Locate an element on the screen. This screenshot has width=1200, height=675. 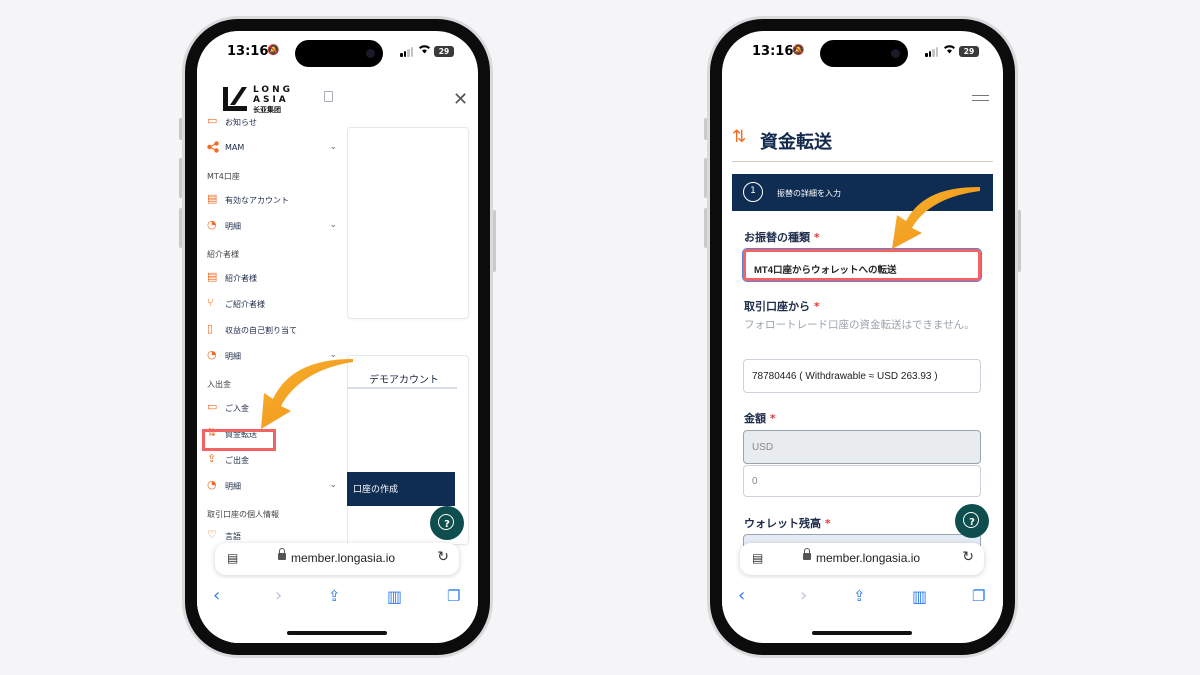
menu-item-withdrawal: ⇪ ご出金 is located at coordinates (272, 460).